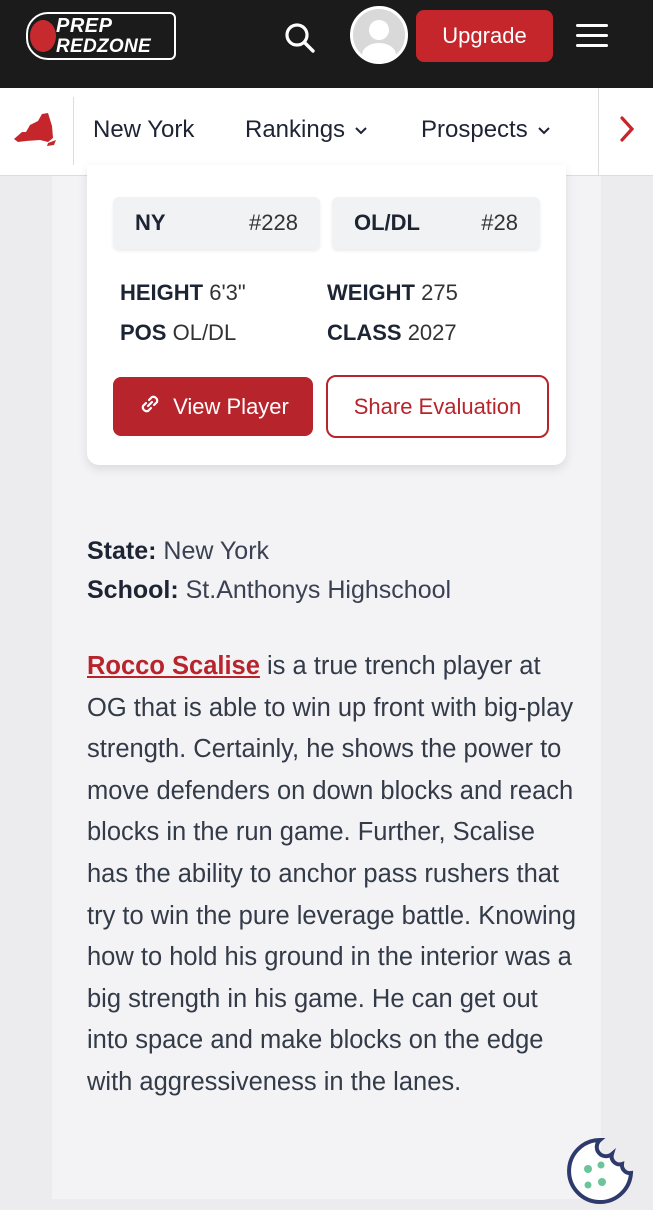 This screenshot has width=653, height=1210. Describe the element at coordinates (150, 222) in the screenshot. I see `state-rank-label: NY` at that location.